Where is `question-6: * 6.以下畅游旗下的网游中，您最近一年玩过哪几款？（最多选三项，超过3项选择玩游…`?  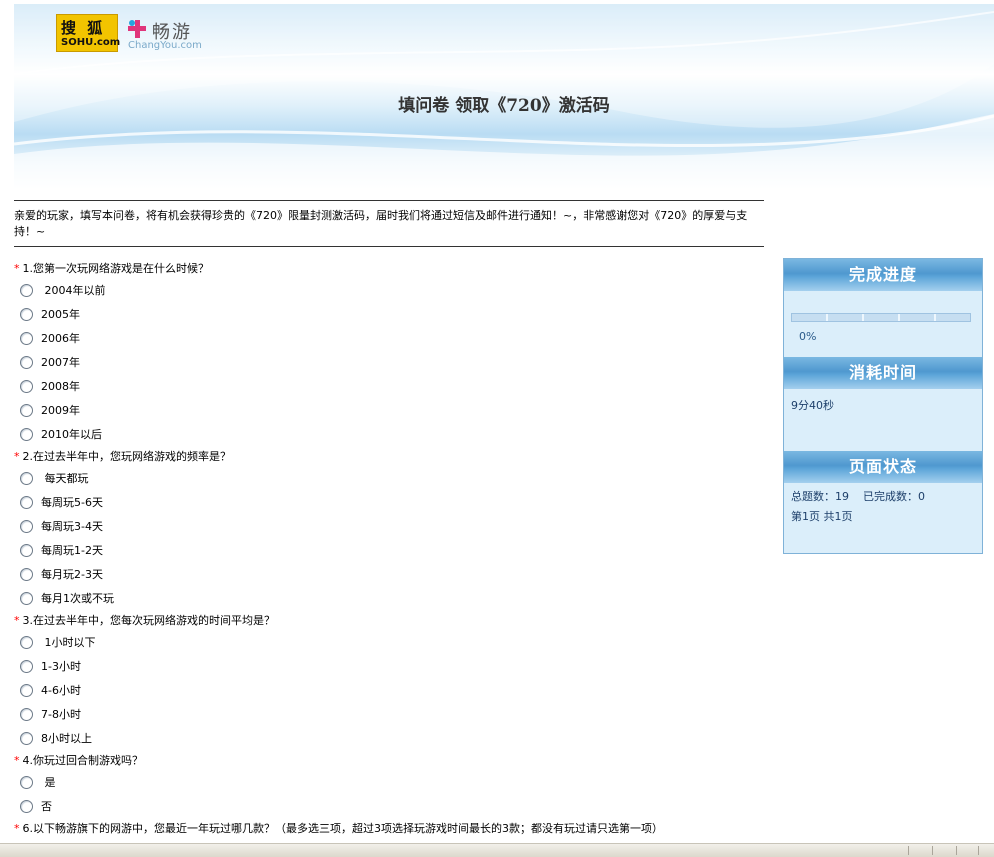
question-6: * 6.以下畅游旗下的网游中，您最近一年玩过哪几款？（最多选三项，超过3项选择玩游… is located at coordinates (394, 829).